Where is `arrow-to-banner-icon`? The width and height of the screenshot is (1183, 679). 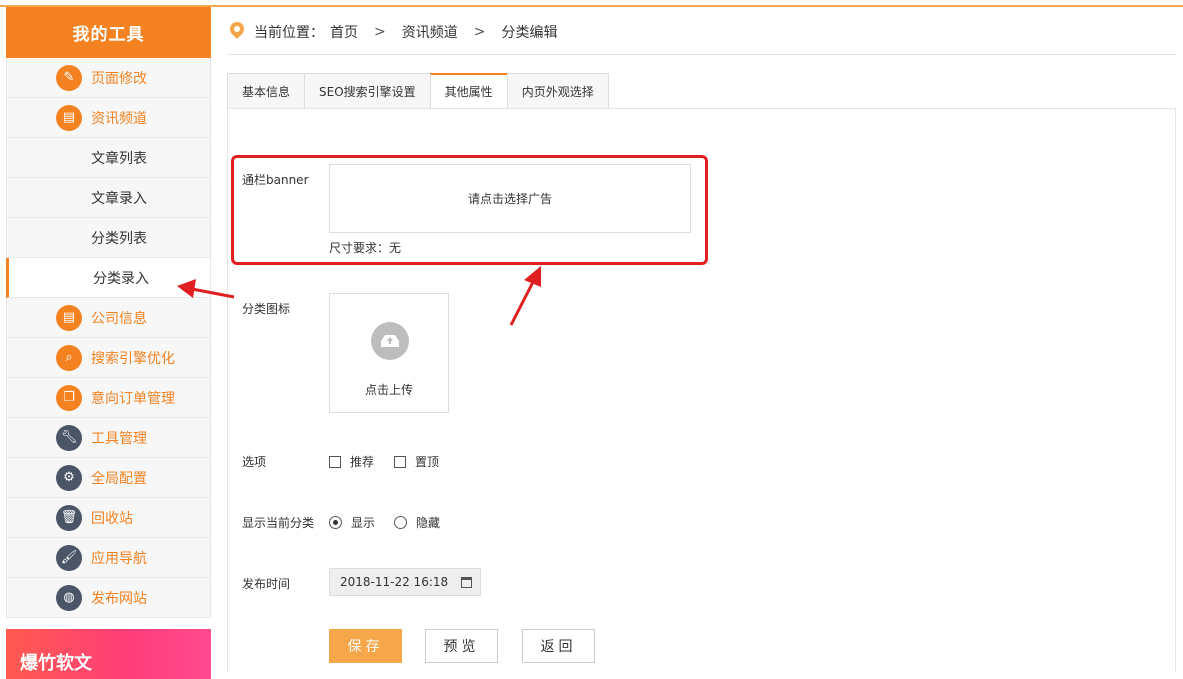
arrow-to-banner-icon is located at coordinates (525, 296).